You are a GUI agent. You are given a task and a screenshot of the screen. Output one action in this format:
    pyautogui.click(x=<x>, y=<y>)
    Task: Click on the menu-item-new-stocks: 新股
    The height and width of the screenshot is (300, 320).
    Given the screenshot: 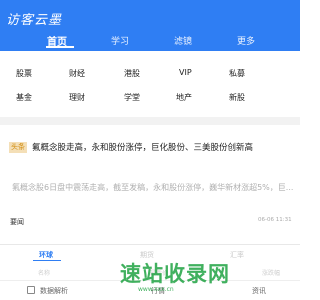 What is the action you would take?
    pyautogui.click(x=237, y=97)
    